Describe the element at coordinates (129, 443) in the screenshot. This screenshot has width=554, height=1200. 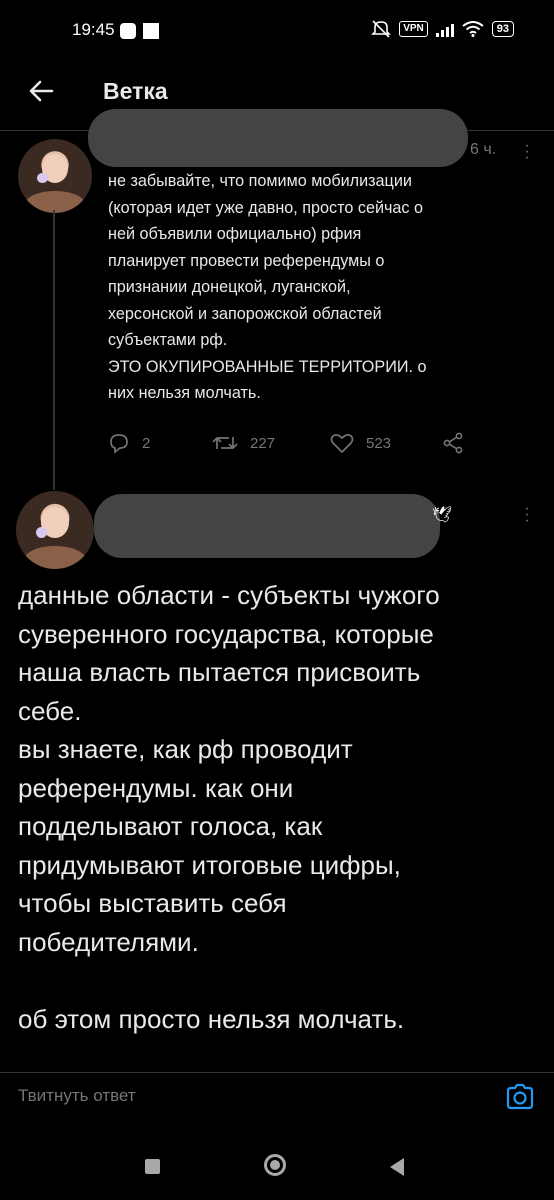
I see `reply-button: 2` at that location.